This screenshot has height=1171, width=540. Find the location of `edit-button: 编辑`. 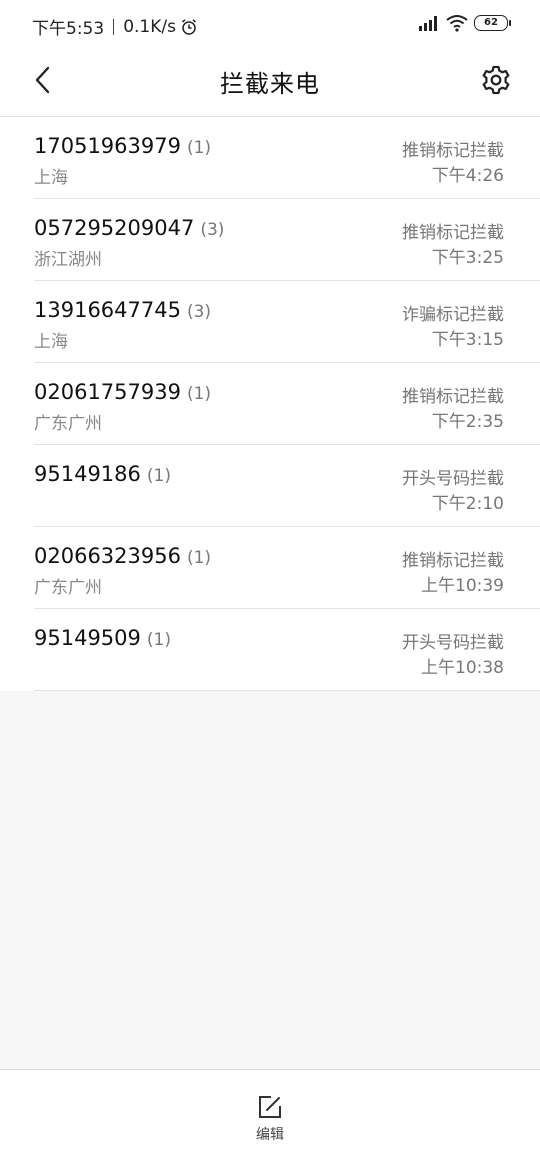

edit-button: 编辑 is located at coordinates (270, 1120).